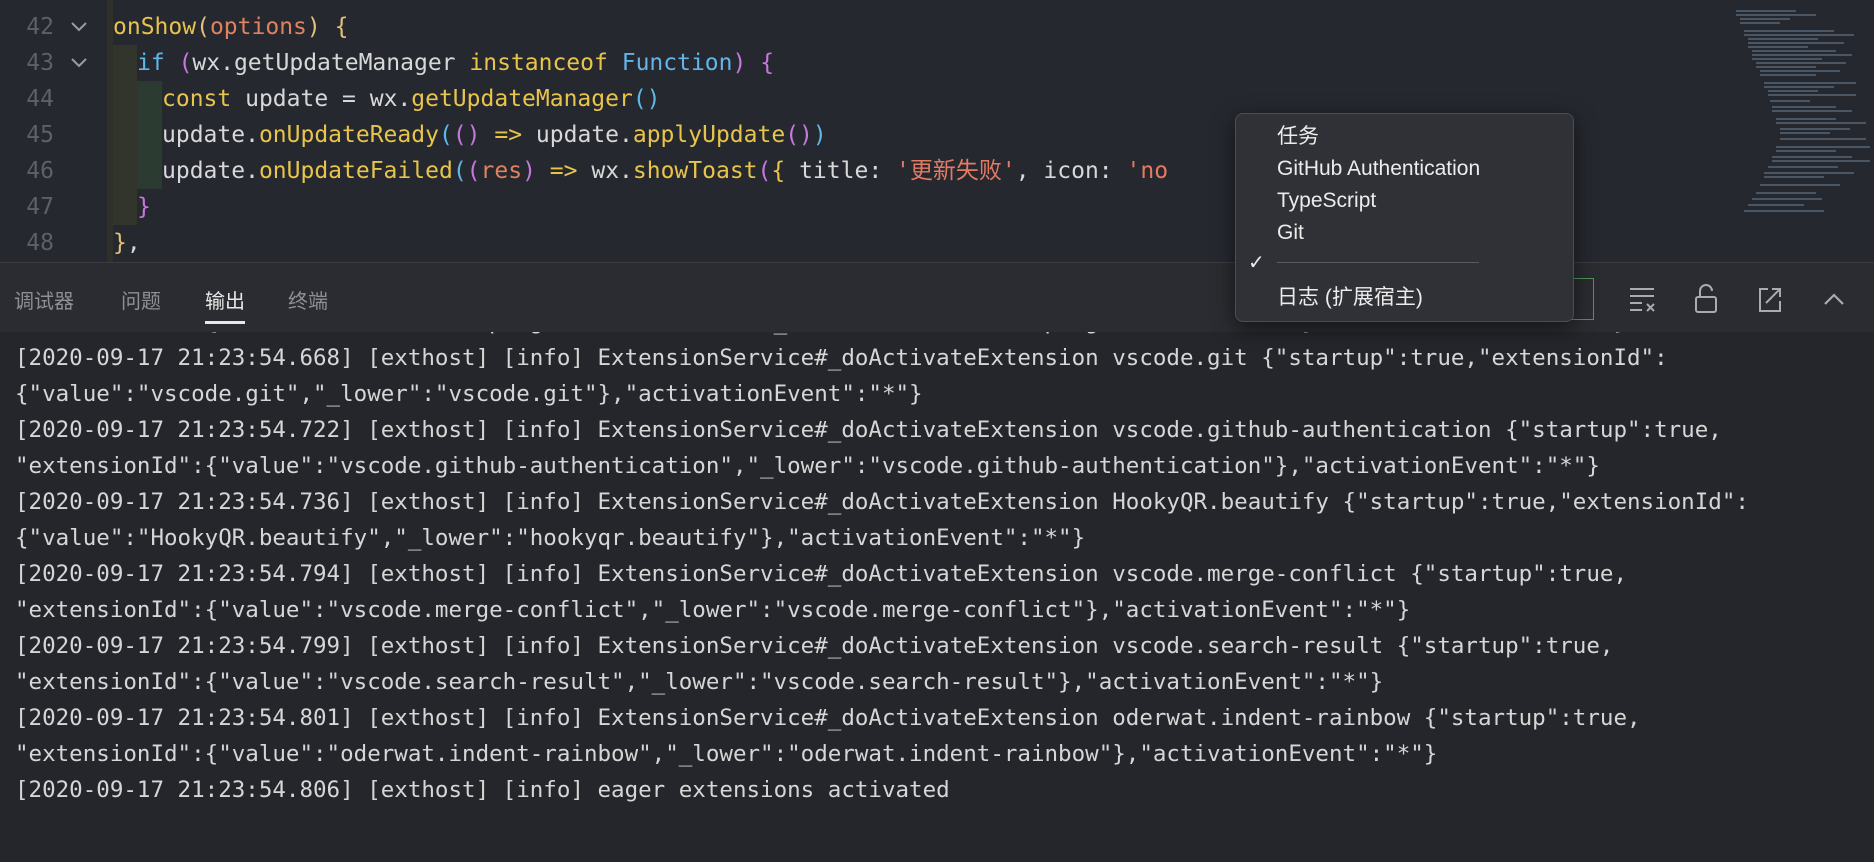 The width and height of the screenshot is (1874, 862). I want to click on code-token: update., so click(210, 135).